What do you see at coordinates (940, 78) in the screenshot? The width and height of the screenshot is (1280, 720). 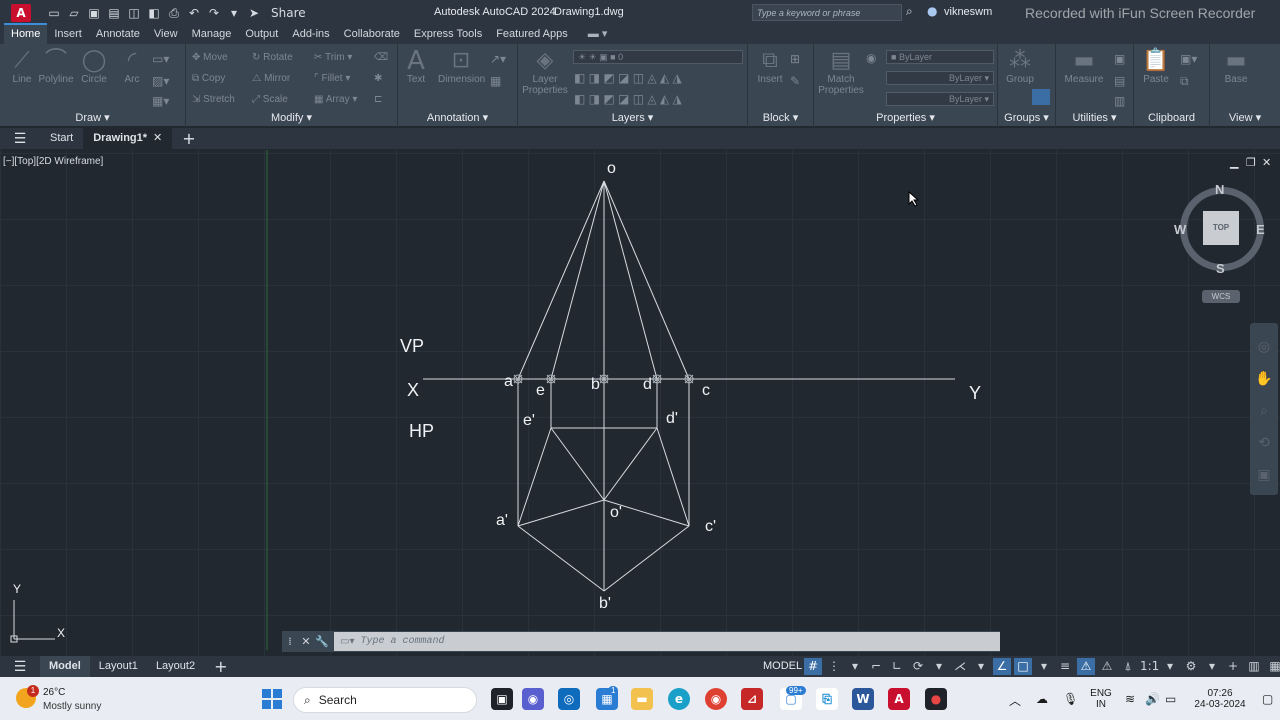 I see `linetype-dropdown: ByLayer ▾` at bounding box center [940, 78].